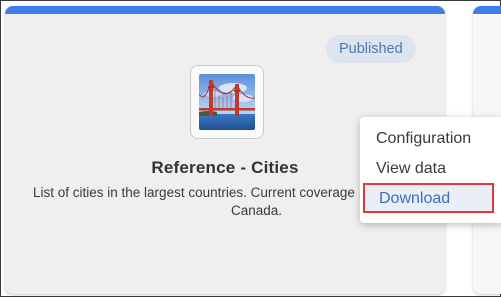 This screenshot has width=501, height=297. I want to click on dataset-thumbnail-frame, so click(227, 102).